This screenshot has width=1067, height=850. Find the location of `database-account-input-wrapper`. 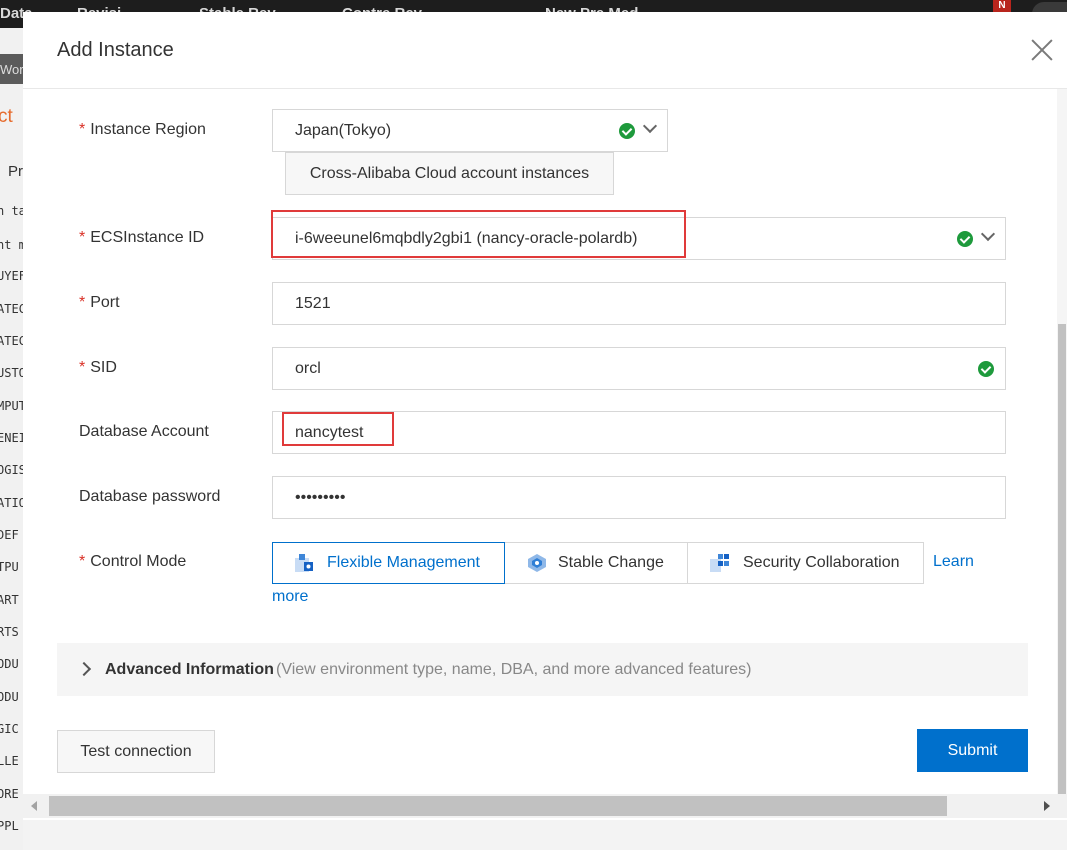

database-account-input-wrapper is located at coordinates (639, 432).